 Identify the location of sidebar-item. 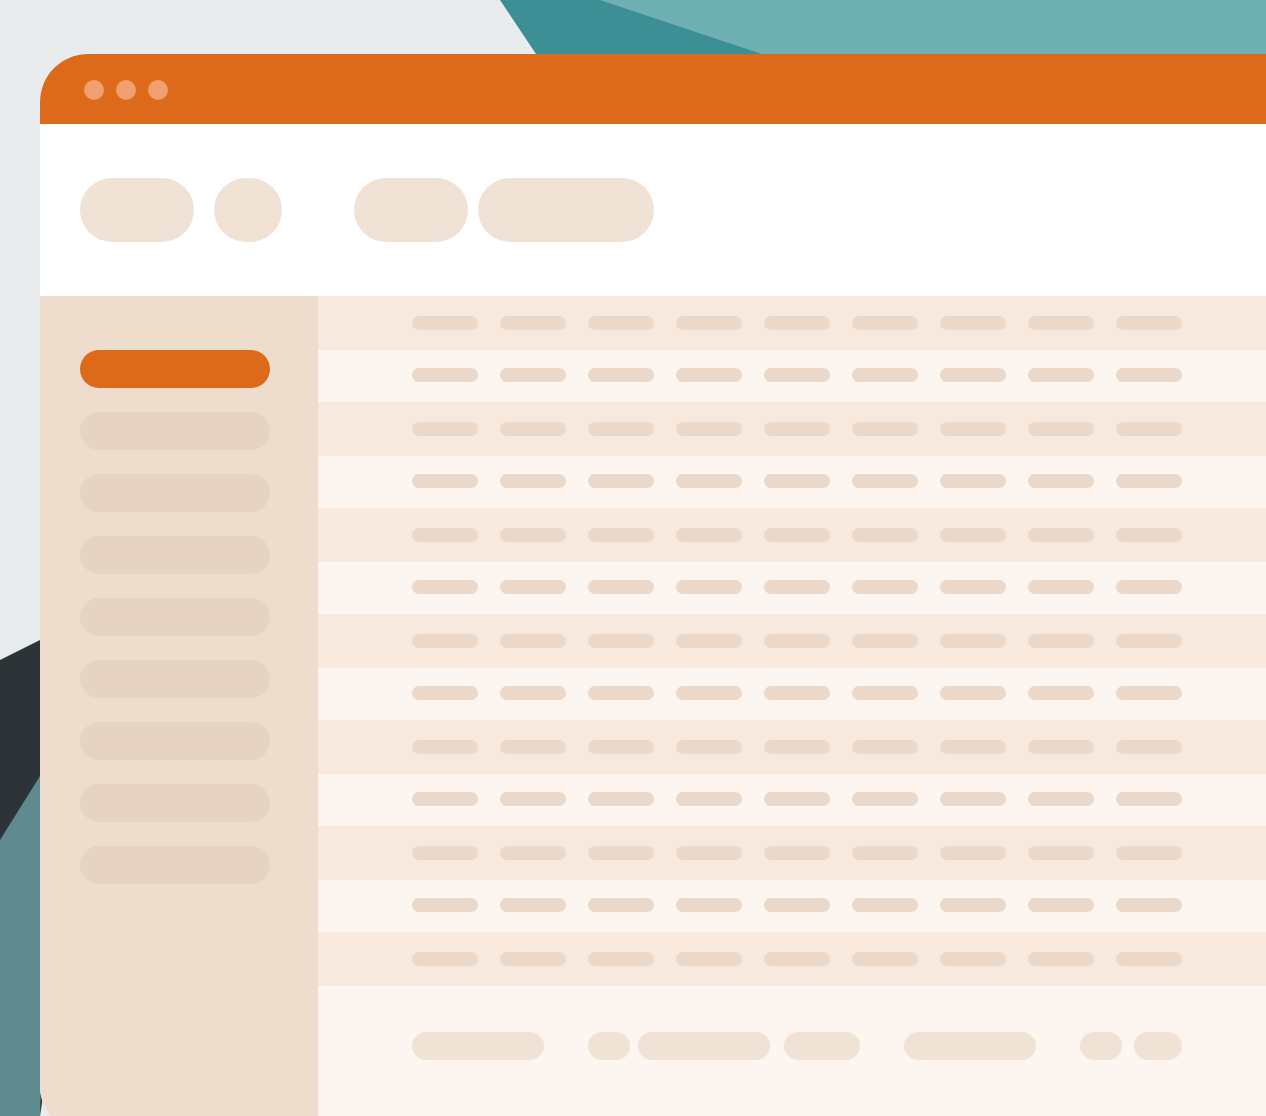
(175, 369).